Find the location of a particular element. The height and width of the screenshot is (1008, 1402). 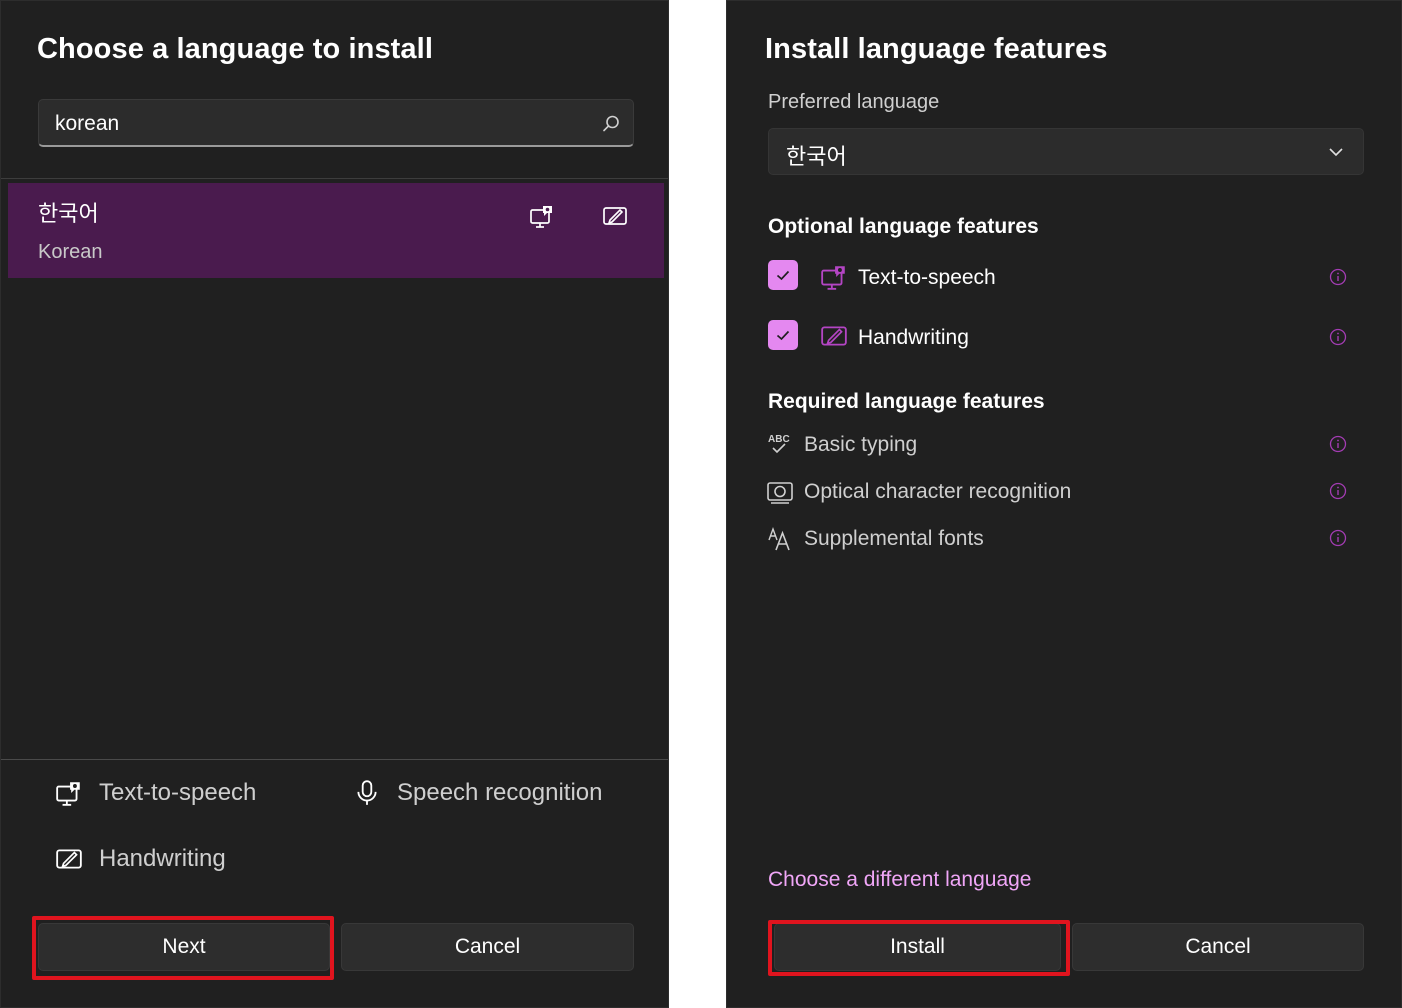

install-button-highlight is located at coordinates (919, 948).